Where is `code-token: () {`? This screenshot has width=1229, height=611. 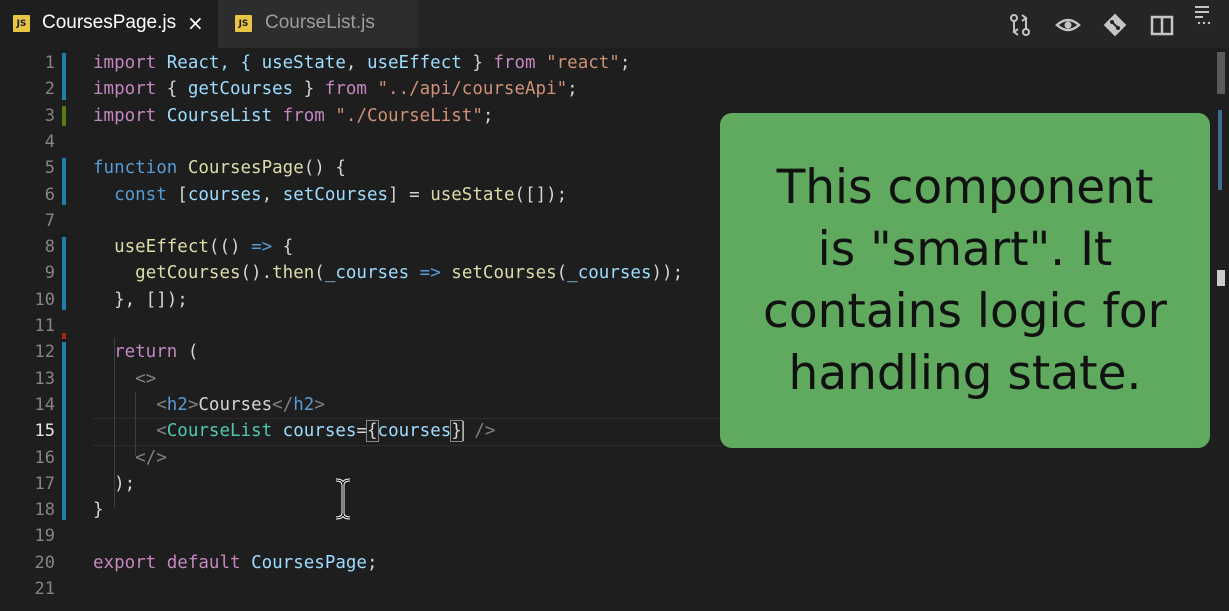
code-token: () { is located at coordinates (324, 168).